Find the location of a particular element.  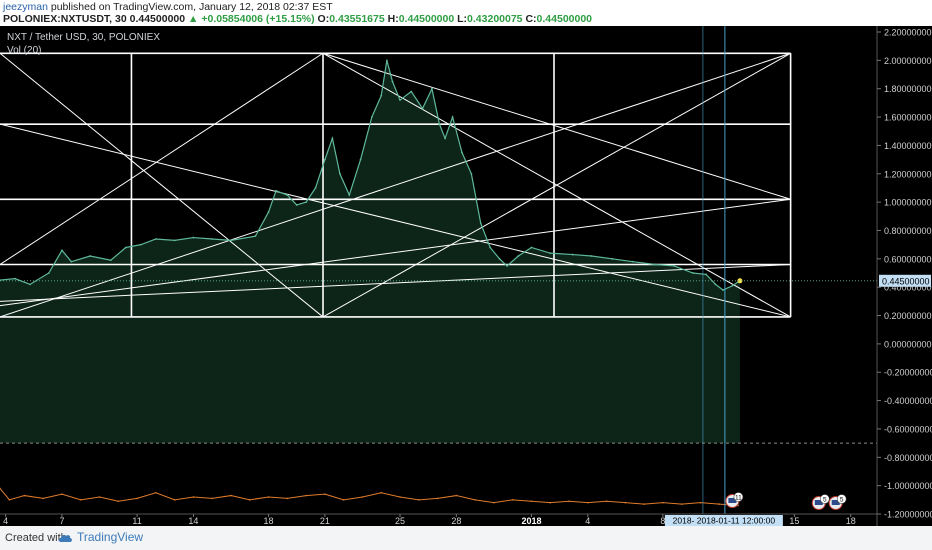

price-change: +0.05854006 (+15.15%) is located at coordinates (258, 19).